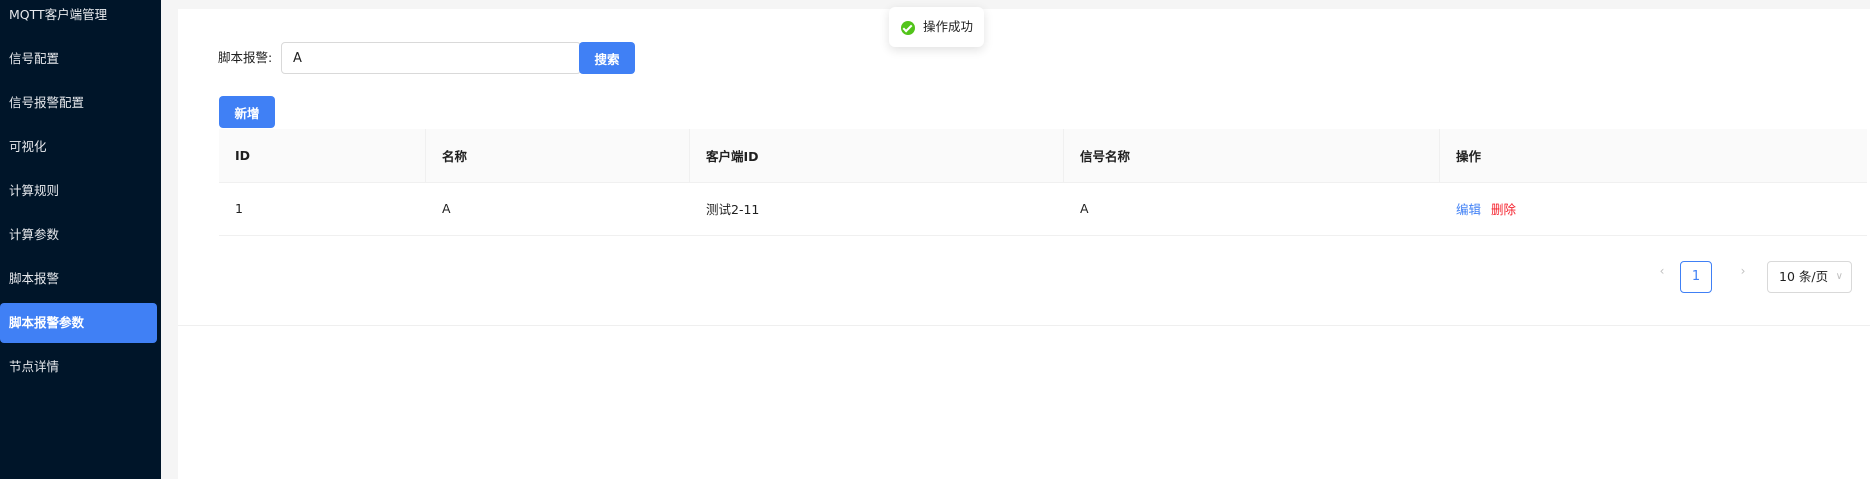 This screenshot has height=479, width=1870. I want to click on sidebar-item-visualization: 可视化, so click(78, 147).